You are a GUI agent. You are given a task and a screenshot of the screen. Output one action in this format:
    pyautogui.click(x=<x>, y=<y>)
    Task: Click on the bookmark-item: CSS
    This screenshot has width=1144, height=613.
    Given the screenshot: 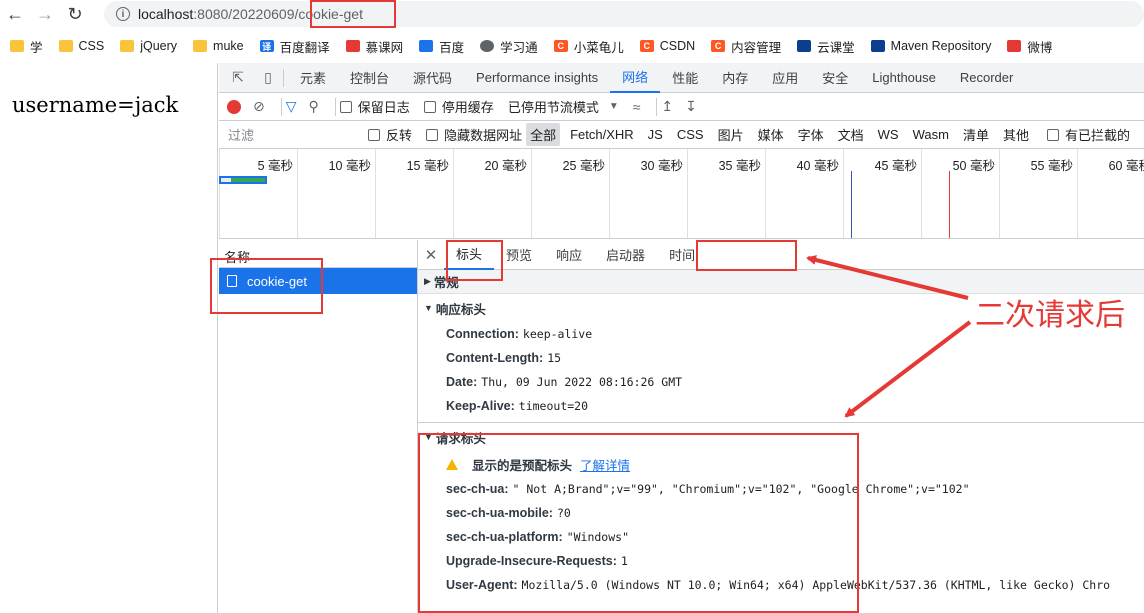 What is the action you would take?
    pyautogui.click(x=81, y=46)
    